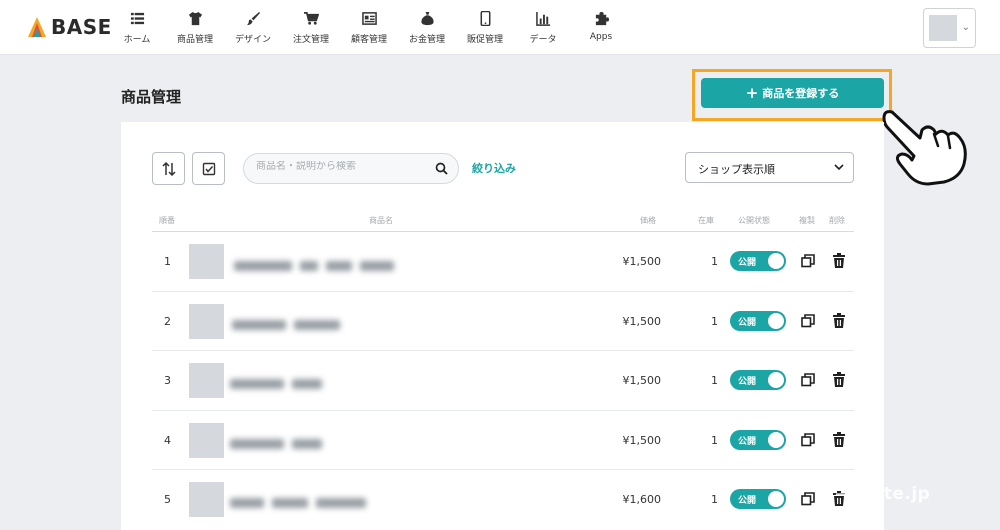  Describe the element at coordinates (601, 26) in the screenshot. I see `nav-item-apps: Apps` at that location.